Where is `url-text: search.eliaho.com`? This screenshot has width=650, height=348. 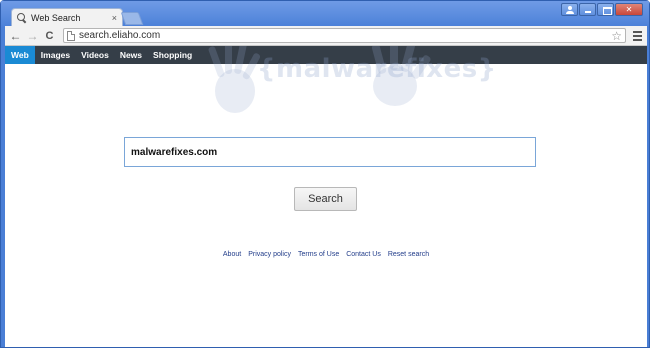 url-text: search.eliaho.com is located at coordinates (345, 35).